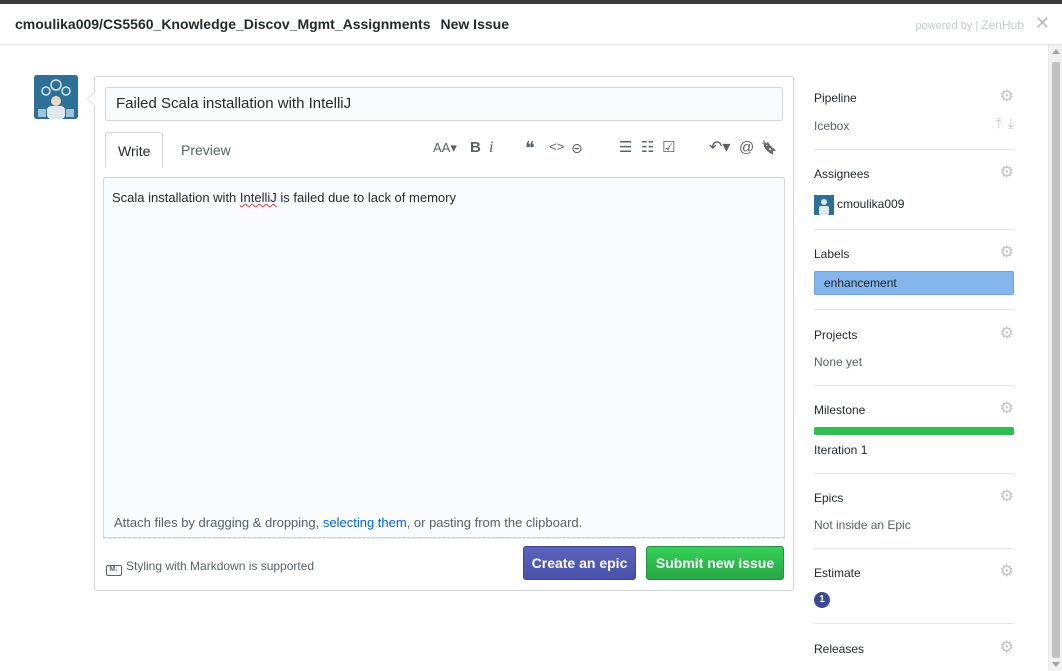  I want to click on assignees-gear-icon: ⚙, so click(1007, 173).